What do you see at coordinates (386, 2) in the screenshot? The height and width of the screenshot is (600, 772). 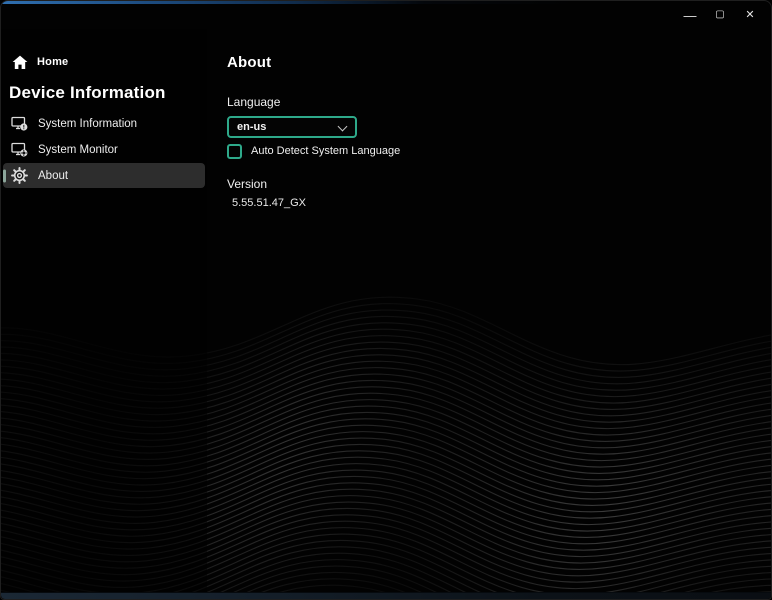 I see `window-top-accent-border` at bounding box center [386, 2].